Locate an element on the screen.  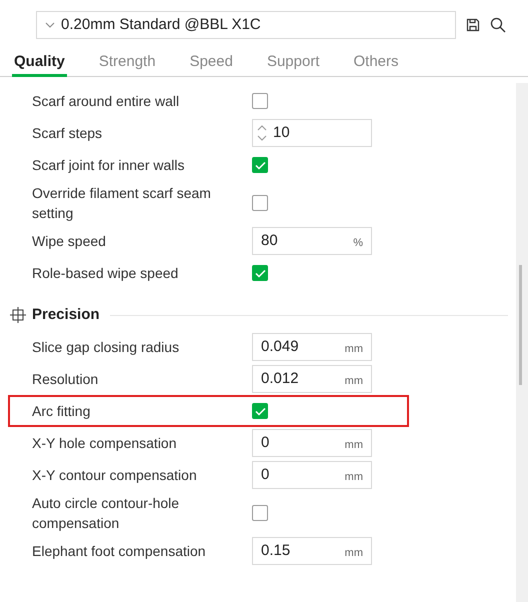
tab: Speed is located at coordinates (211, 63).